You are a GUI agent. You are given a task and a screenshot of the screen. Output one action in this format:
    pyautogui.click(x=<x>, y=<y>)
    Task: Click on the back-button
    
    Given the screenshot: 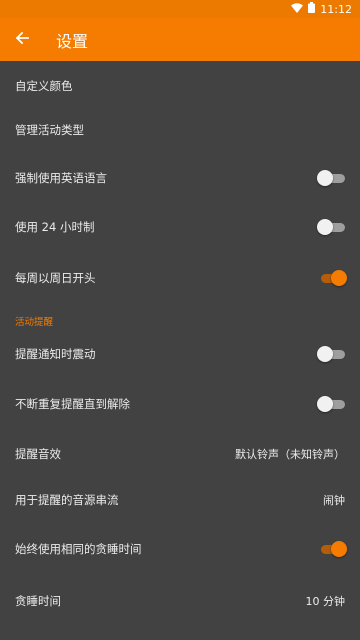 What is the action you would take?
    pyautogui.click(x=22, y=39)
    